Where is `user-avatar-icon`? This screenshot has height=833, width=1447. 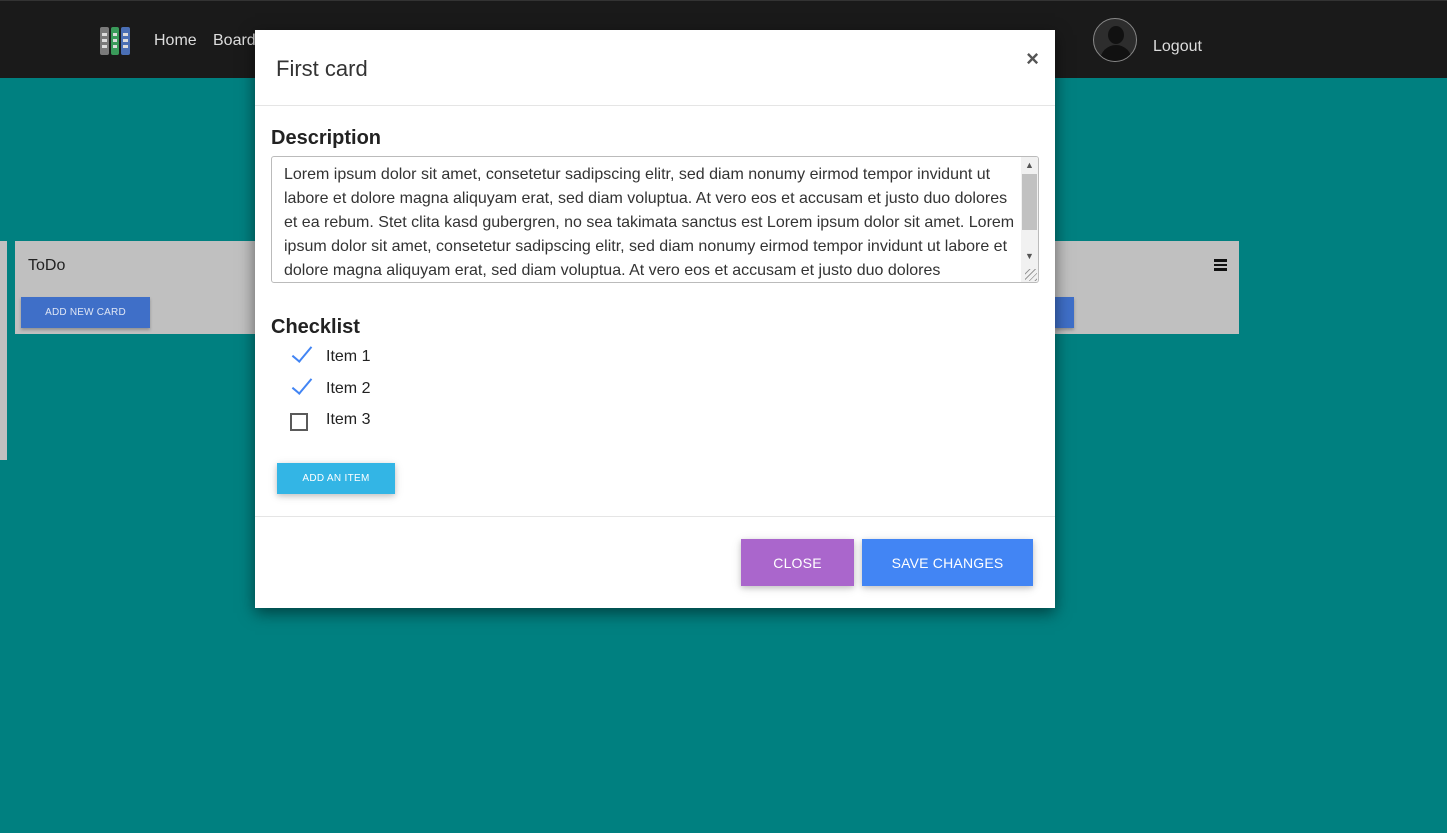
user-avatar-icon is located at coordinates (1115, 40).